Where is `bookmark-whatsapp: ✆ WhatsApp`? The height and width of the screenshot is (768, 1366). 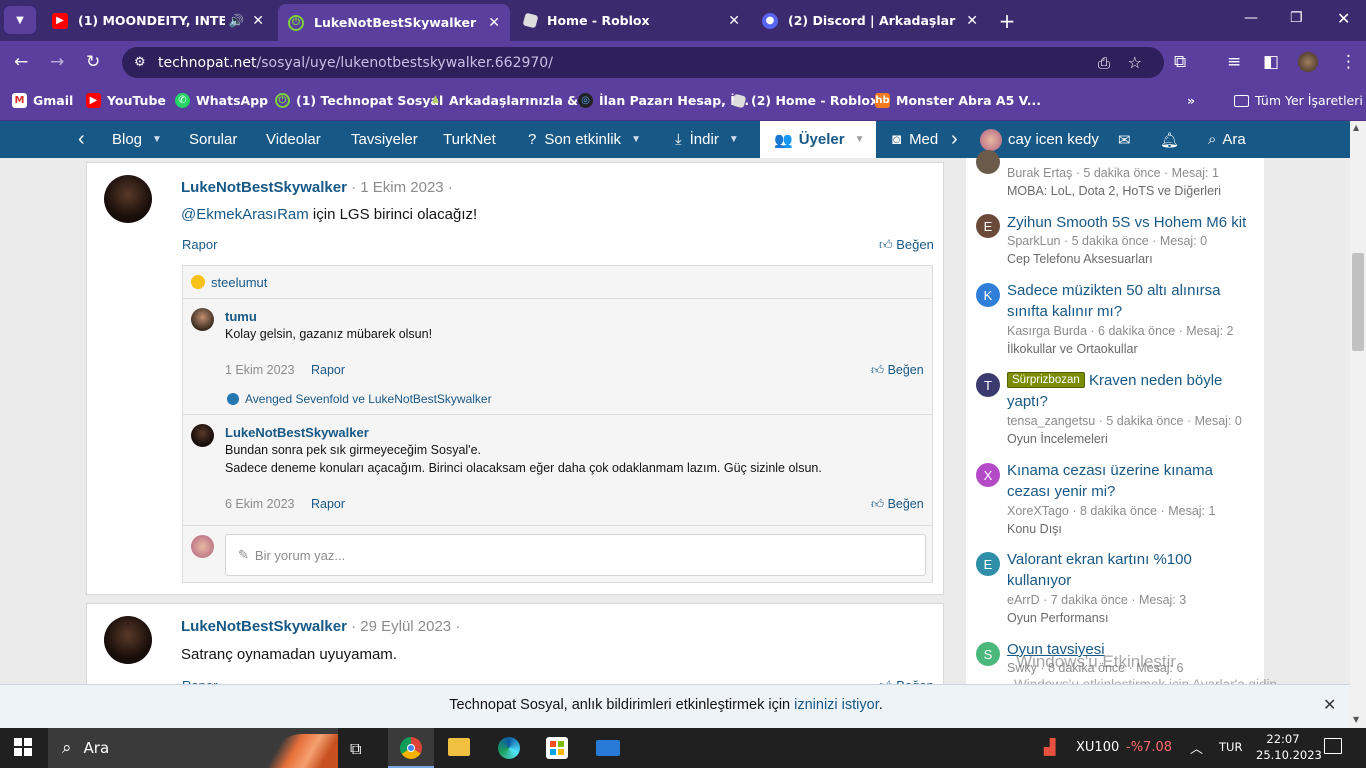 bookmark-whatsapp: ✆ WhatsApp is located at coordinates (221, 100).